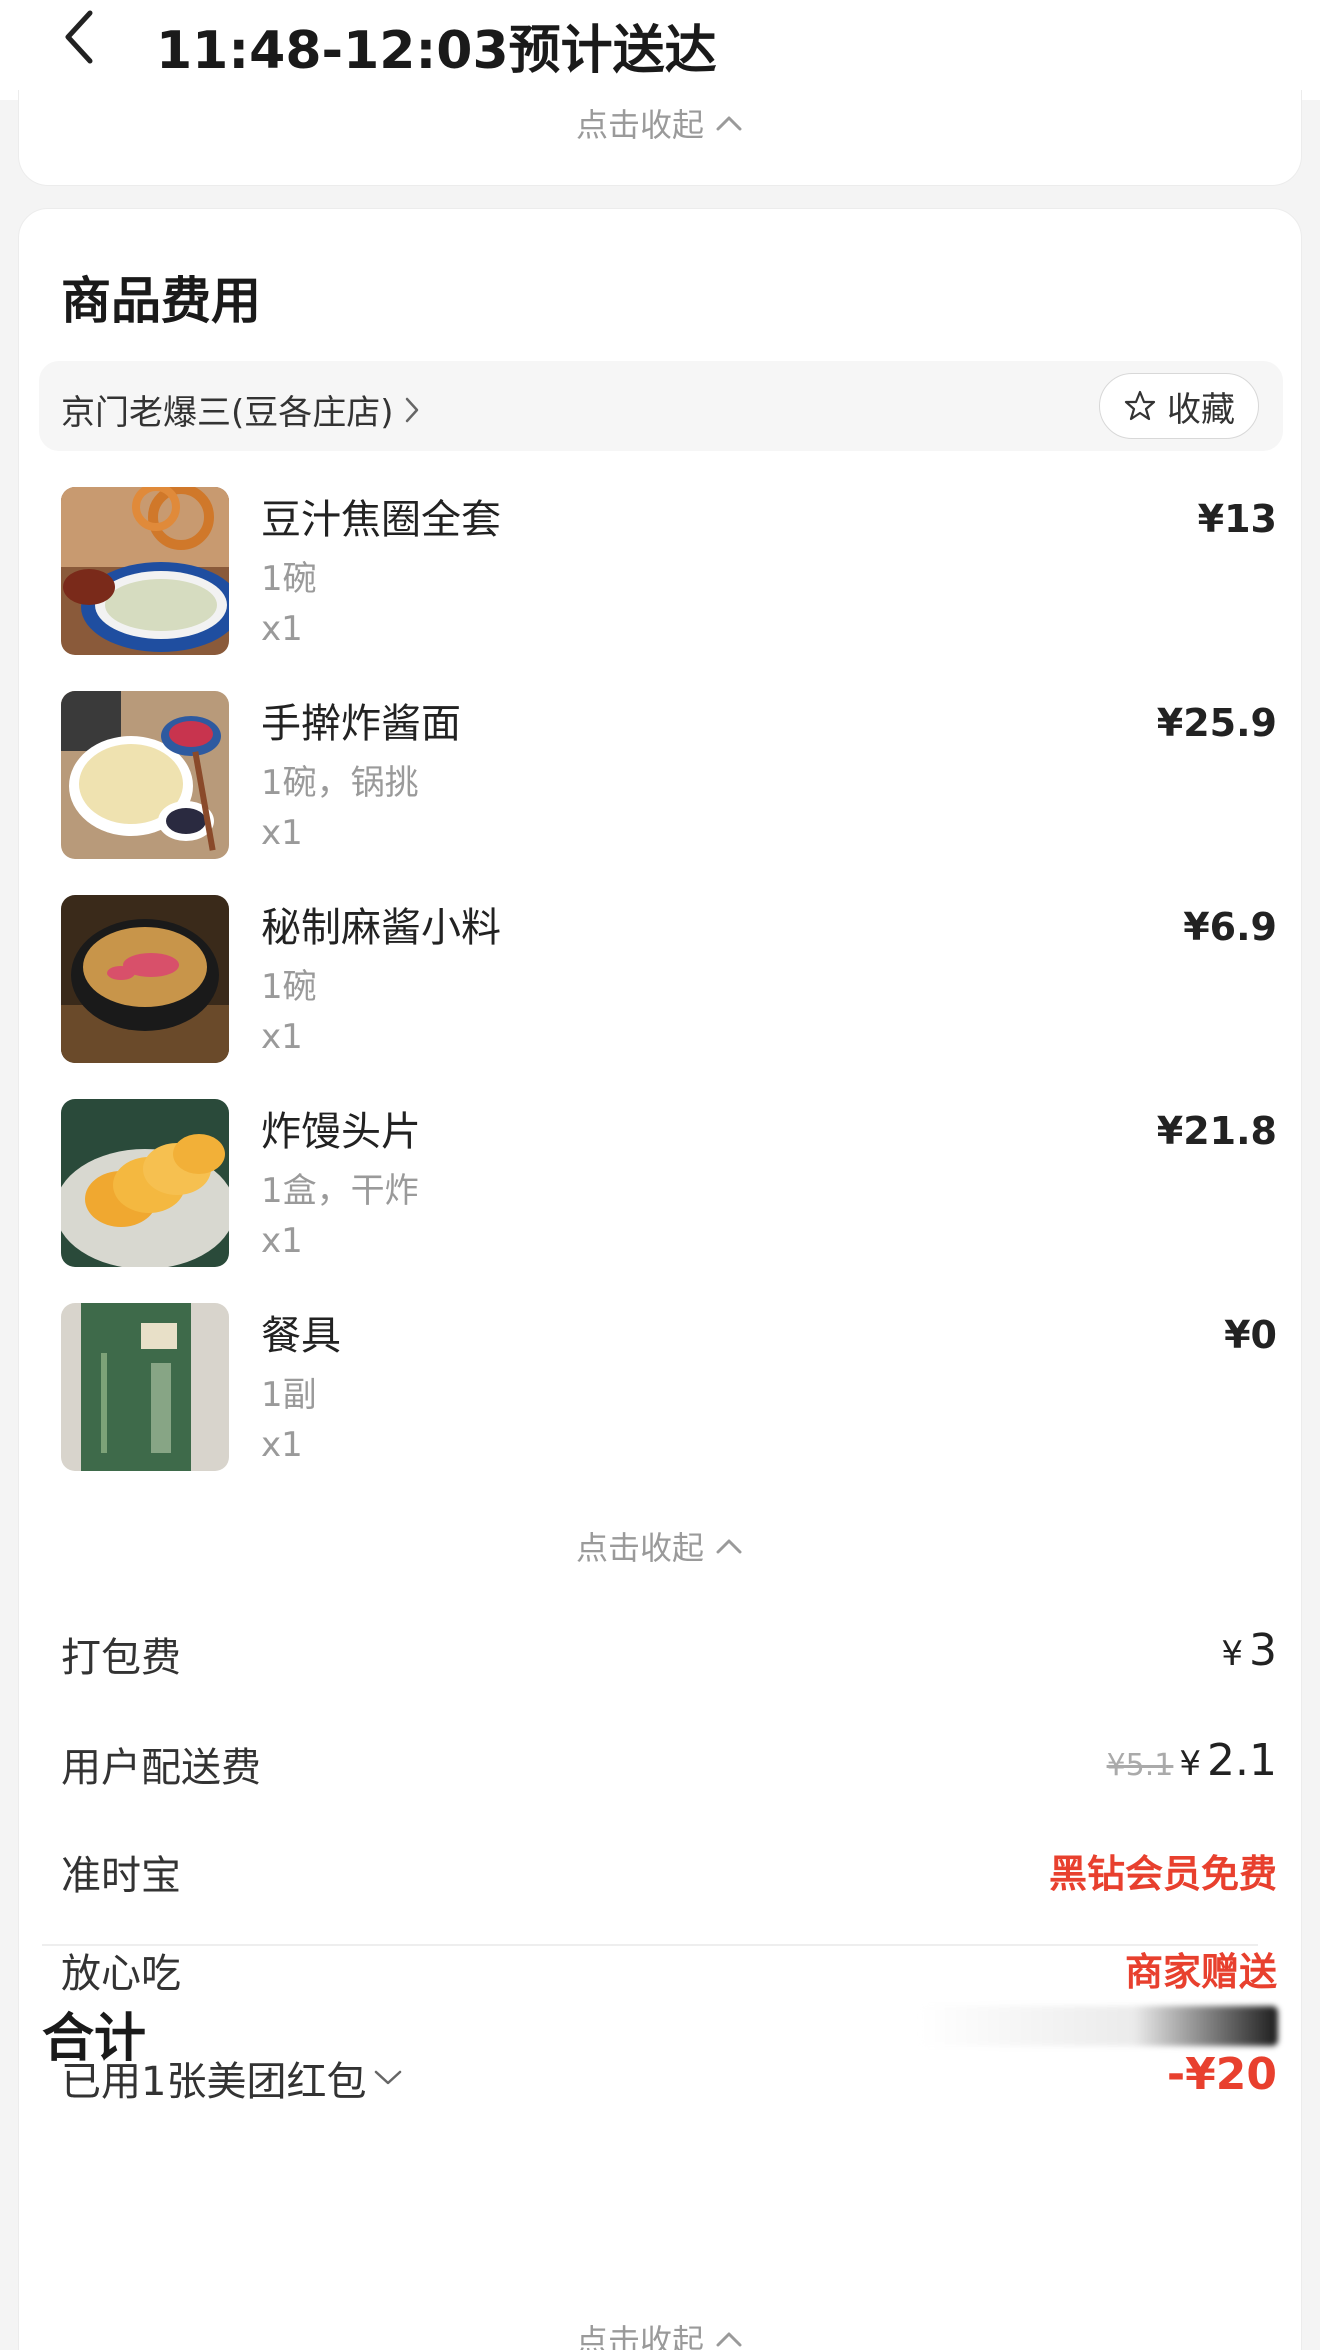 This screenshot has width=1320, height=2350. I want to click on delivery-fee-row: 用户配送费 ¥5.1 ¥ 2.1, so click(669, 1765).